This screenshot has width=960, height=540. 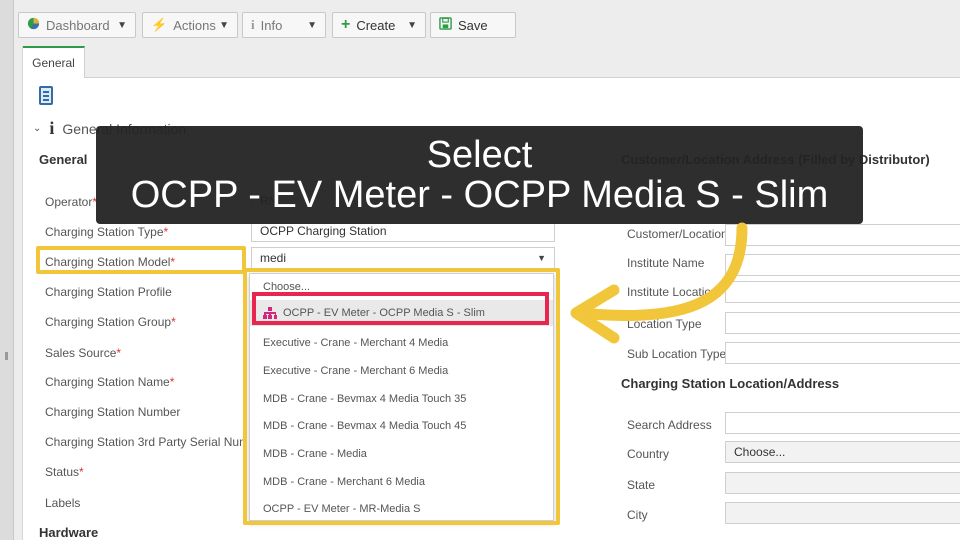 I want to click on tab-bar: General, so click(x=491, y=62).